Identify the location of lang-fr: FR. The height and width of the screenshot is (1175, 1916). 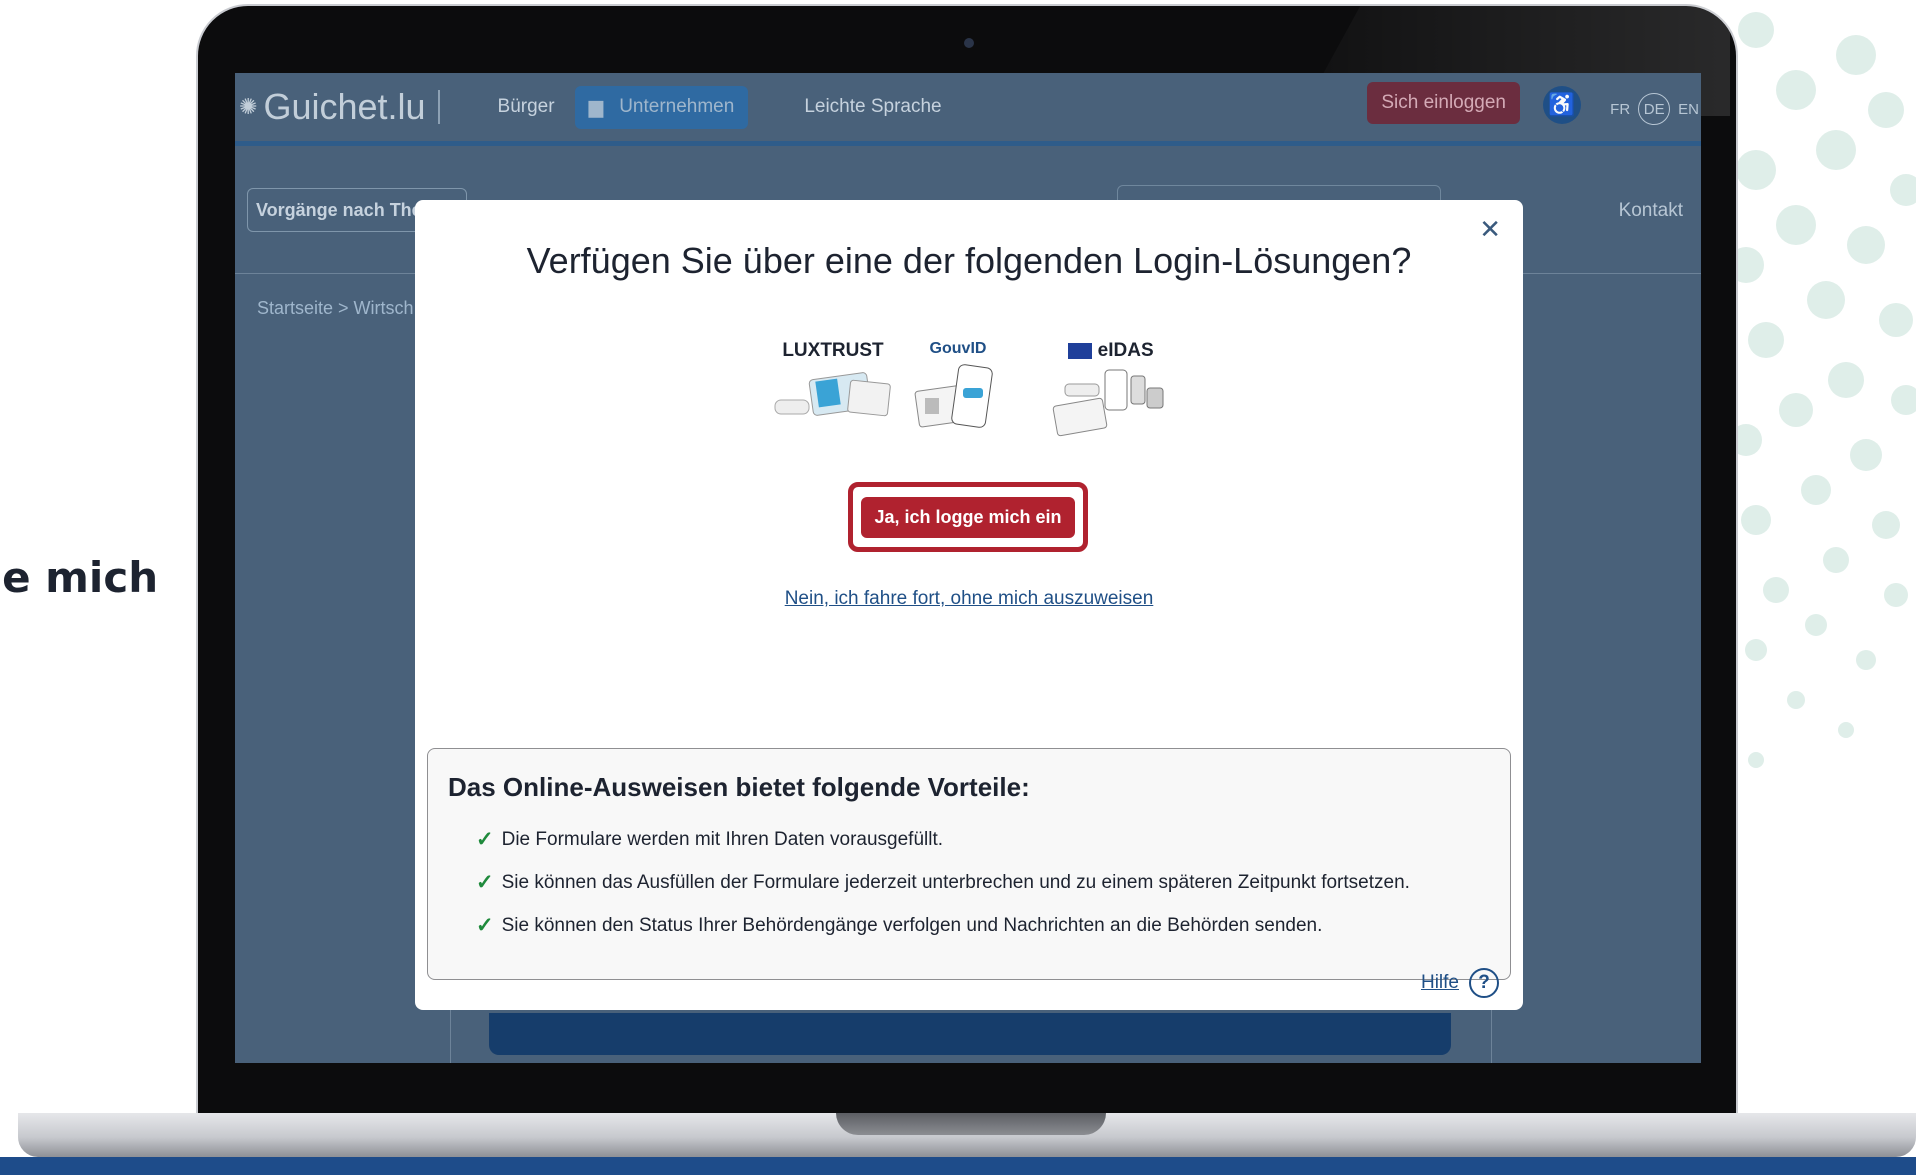
(1620, 109).